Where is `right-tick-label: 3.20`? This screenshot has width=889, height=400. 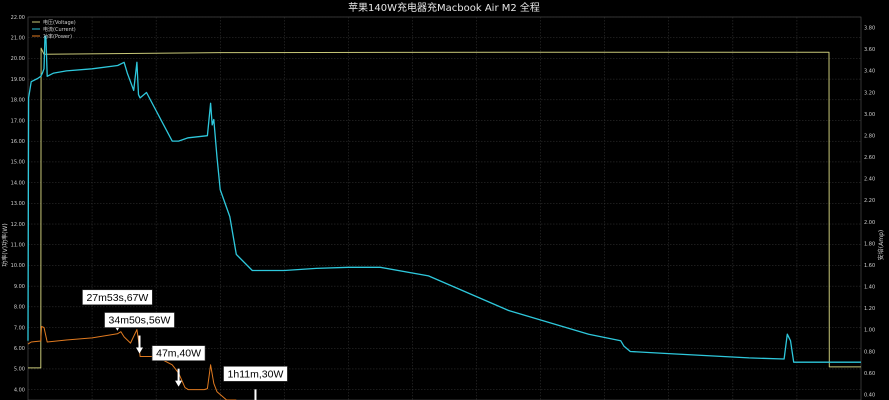 right-tick-label: 3.20 is located at coordinates (869, 93).